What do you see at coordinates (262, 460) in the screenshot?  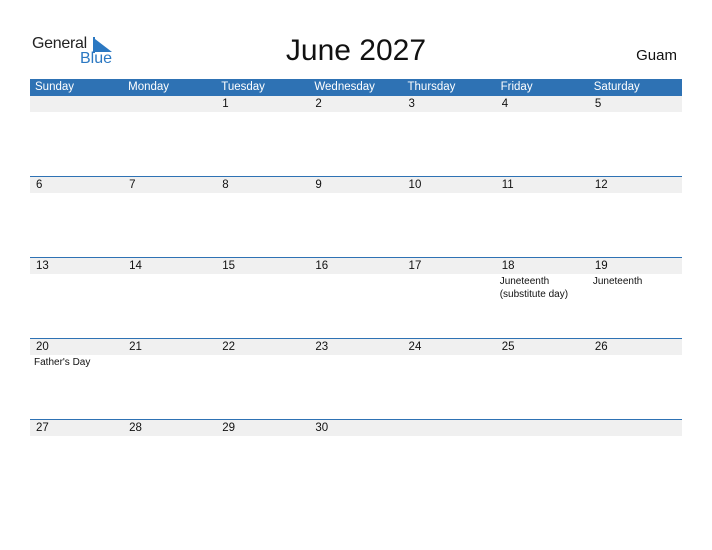 I see `day-cell: 29` at bounding box center [262, 460].